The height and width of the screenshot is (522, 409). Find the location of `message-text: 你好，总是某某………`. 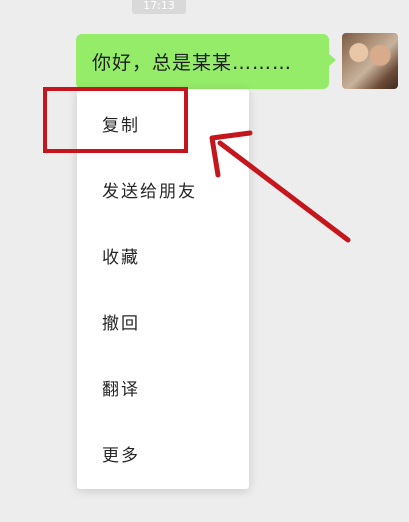

message-text: 你好，总是某某……… is located at coordinates (192, 63).